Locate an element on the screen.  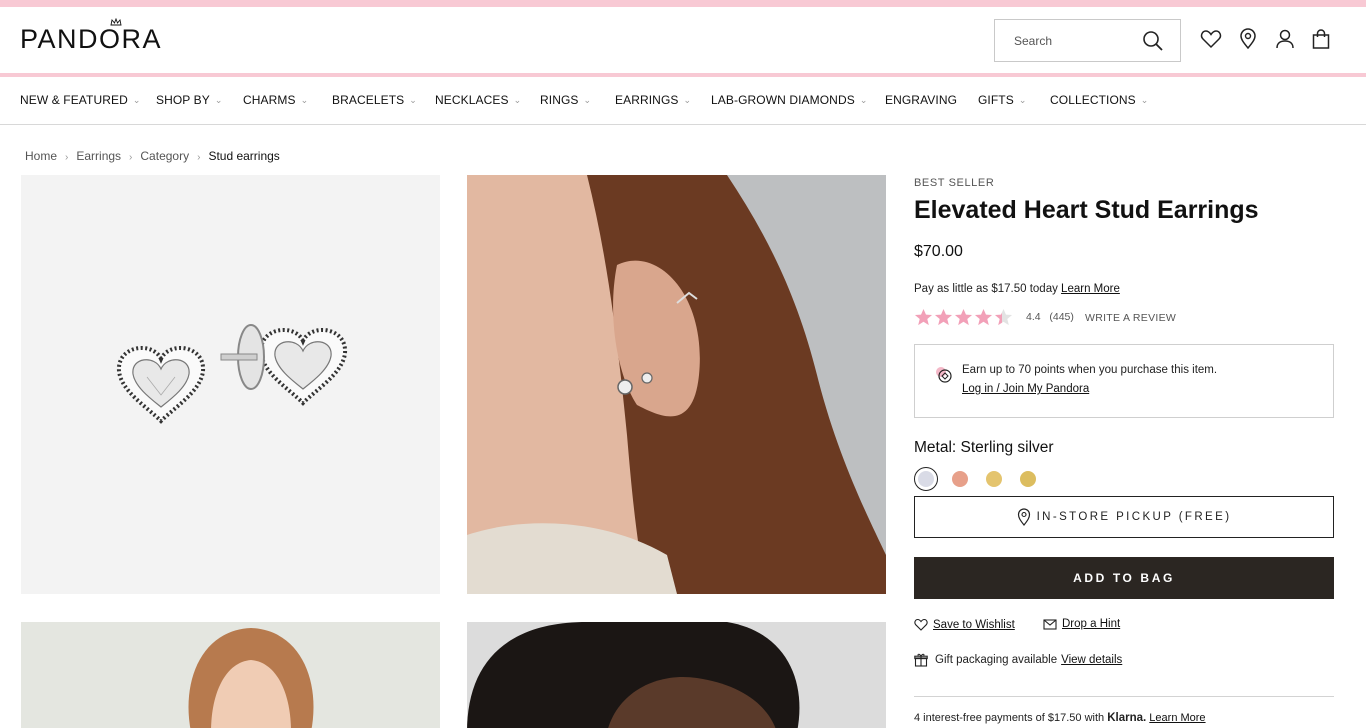
earrings-product-image is located at coordinates (232, 374).